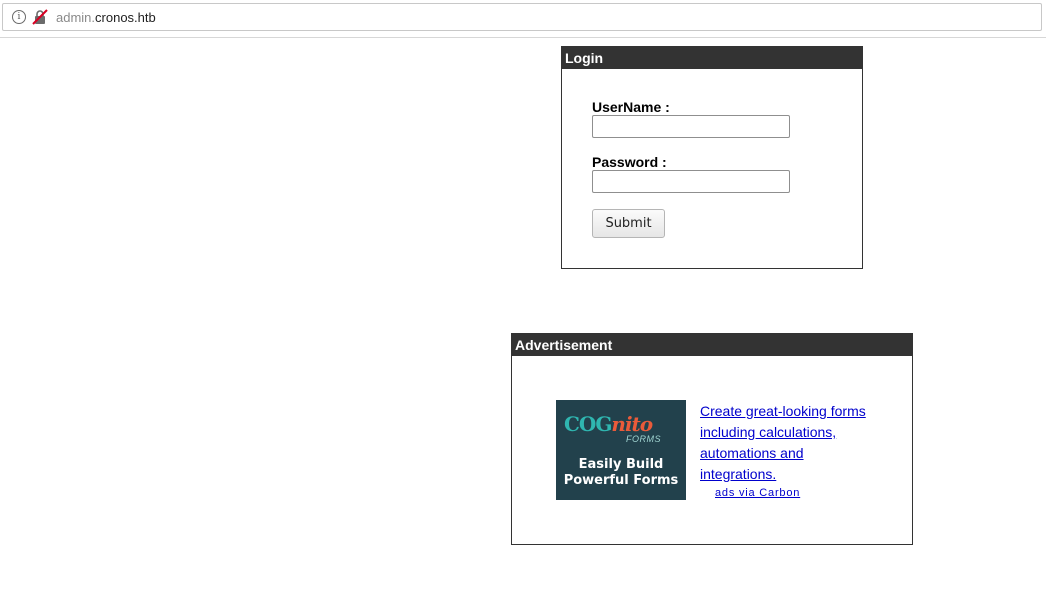 Image resolution: width=1046 pixels, height=595 pixels. What do you see at coordinates (629, 162) in the screenshot?
I see `password-label: Password :` at bounding box center [629, 162].